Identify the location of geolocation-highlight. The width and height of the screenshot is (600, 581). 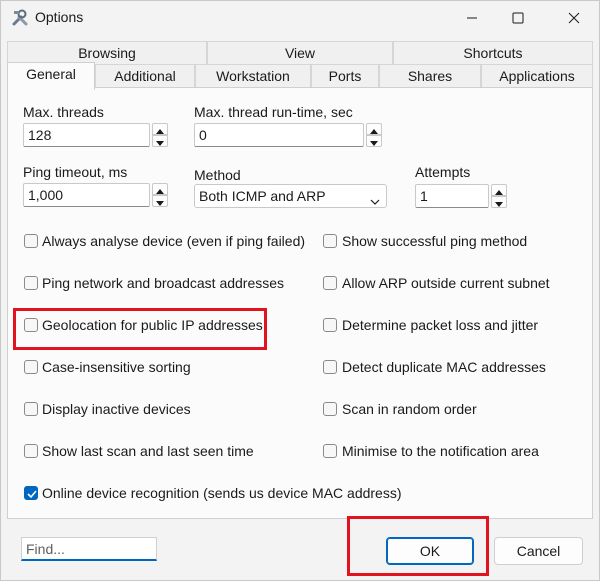
(140, 329).